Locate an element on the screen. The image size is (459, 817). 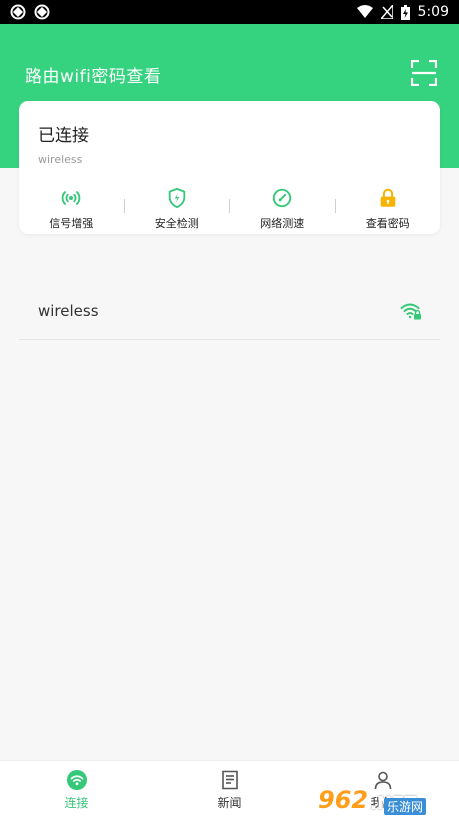
wifi-name: wireless is located at coordinates (68, 310).